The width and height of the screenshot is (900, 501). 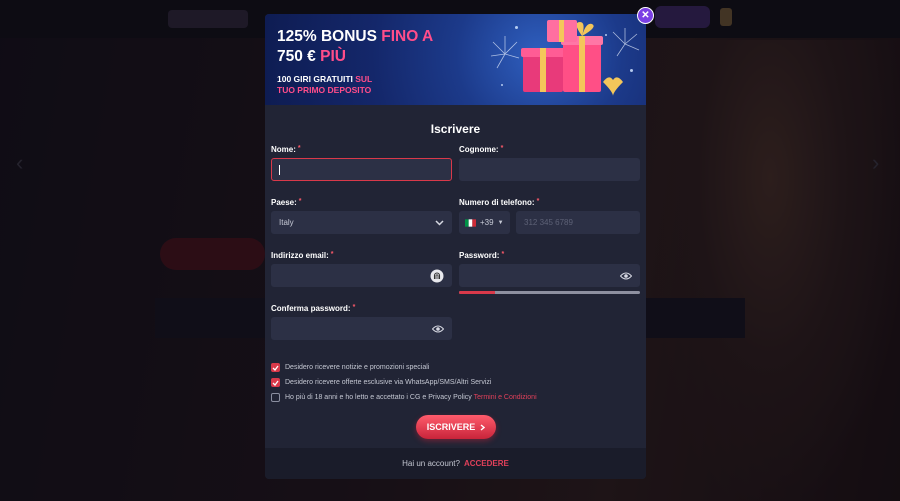 What do you see at coordinates (549, 275) in the screenshot?
I see `password-input` at bounding box center [549, 275].